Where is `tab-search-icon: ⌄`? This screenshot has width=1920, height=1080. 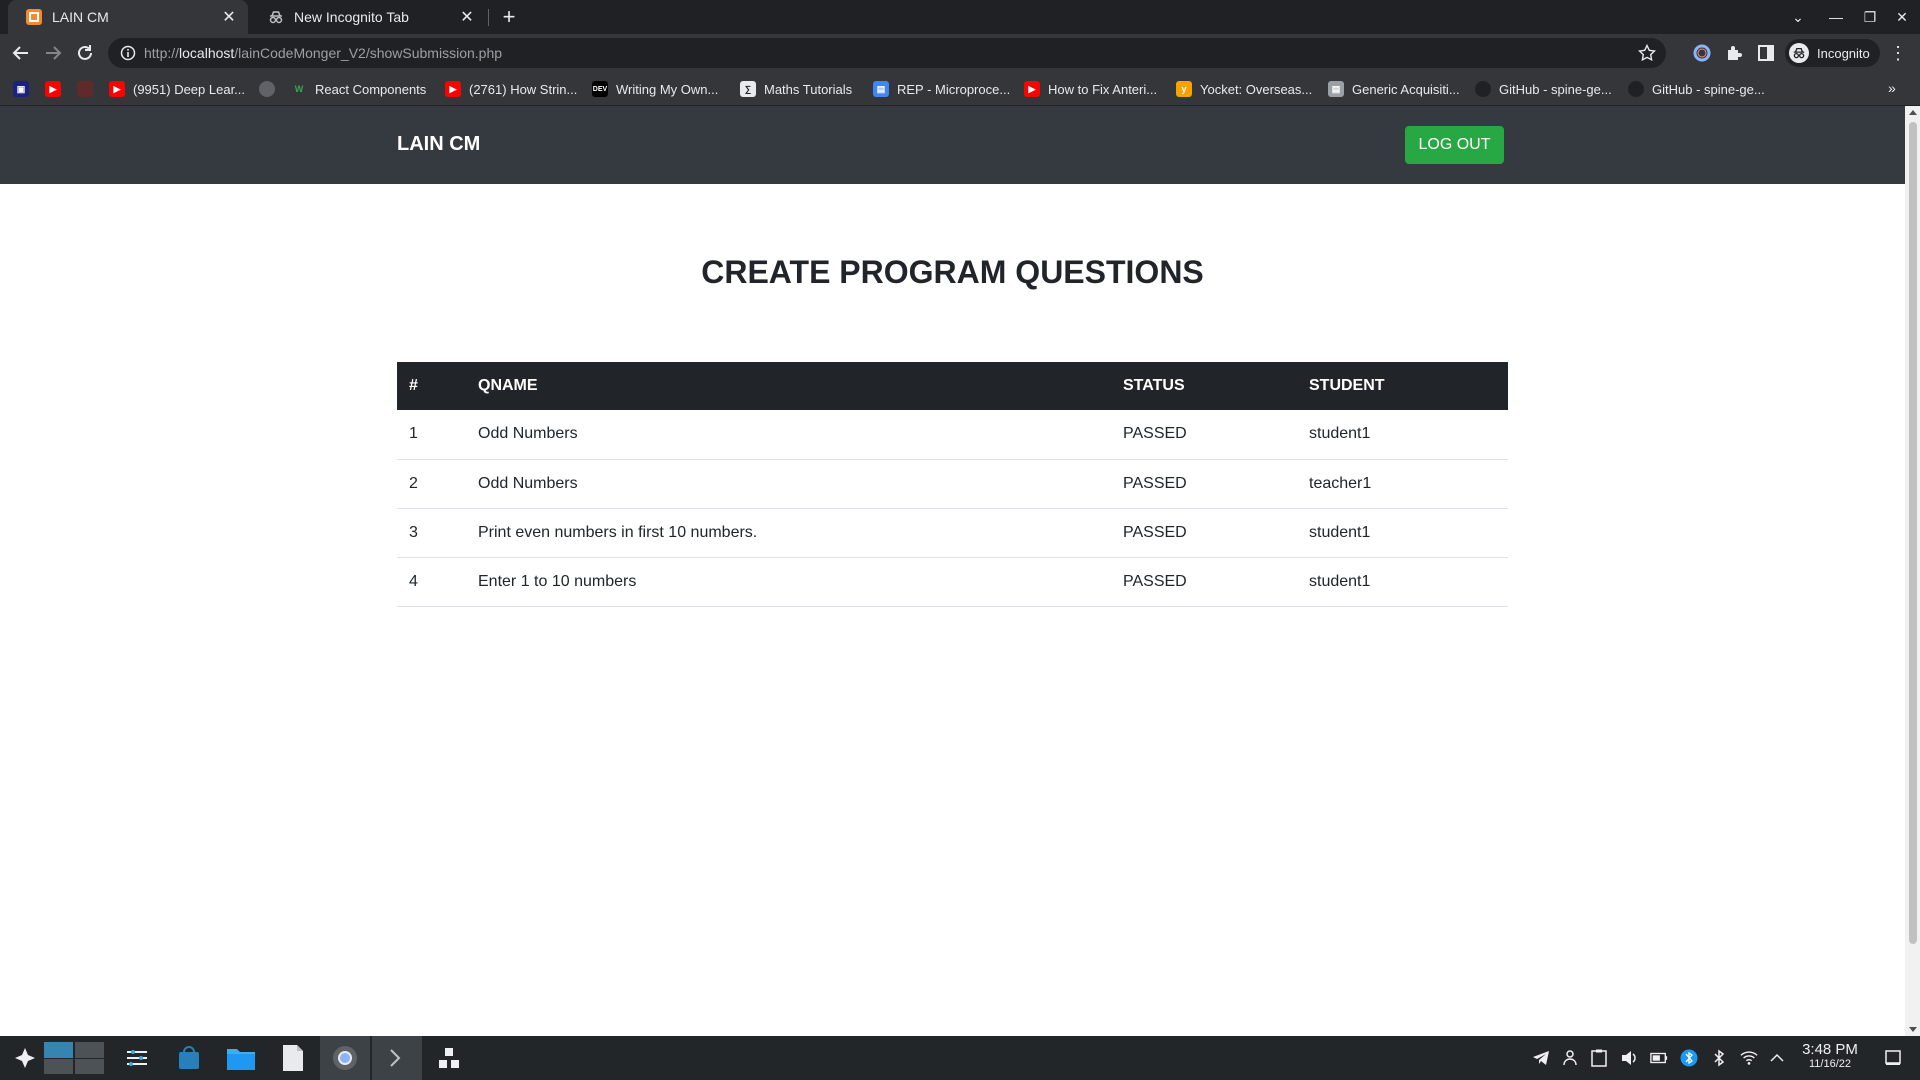
tab-search-icon: ⌄ is located at coordinates (1798, 17).